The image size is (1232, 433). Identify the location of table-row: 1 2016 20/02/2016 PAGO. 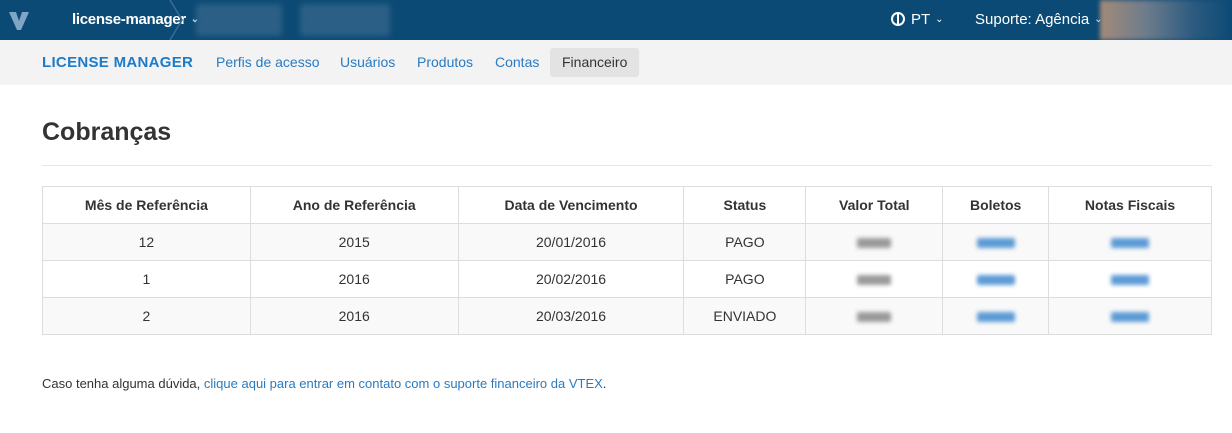
(627, 279).